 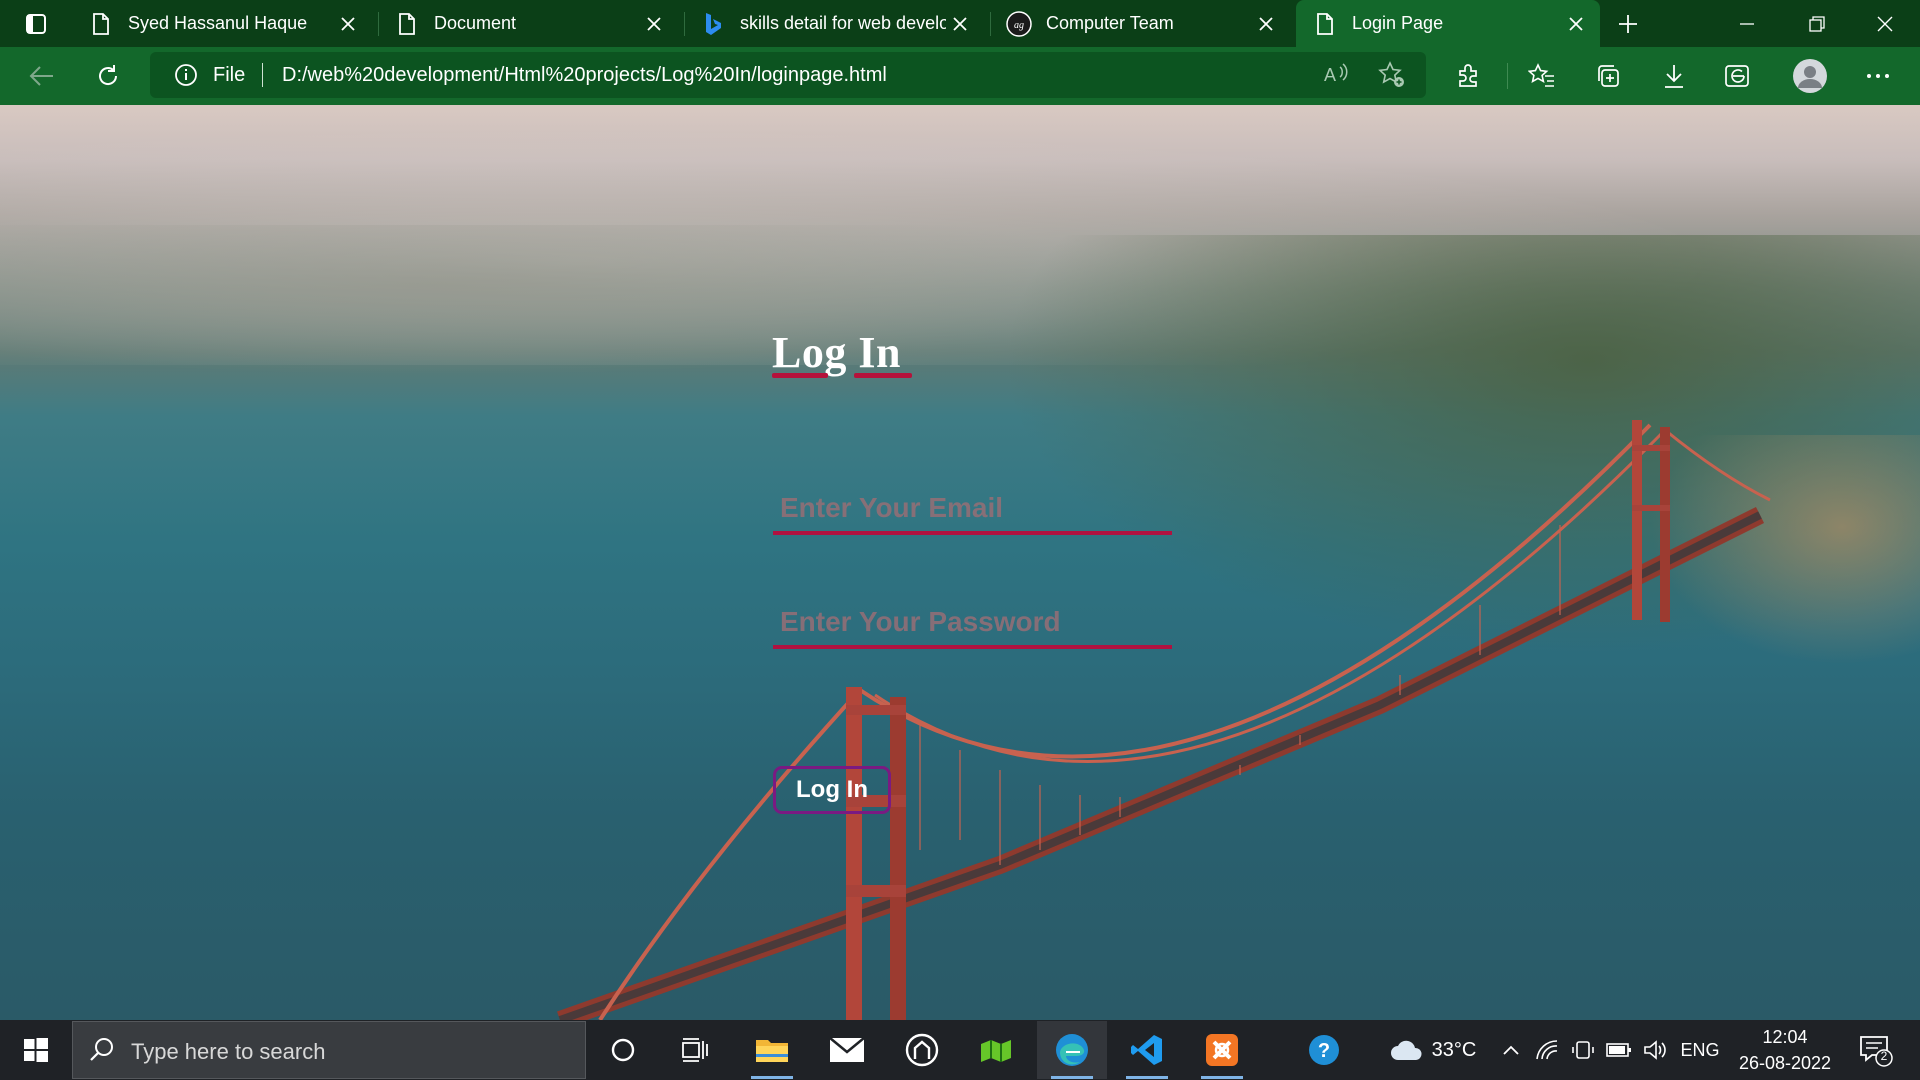 I want to click on mail-button, so click(x=847, y=1050).